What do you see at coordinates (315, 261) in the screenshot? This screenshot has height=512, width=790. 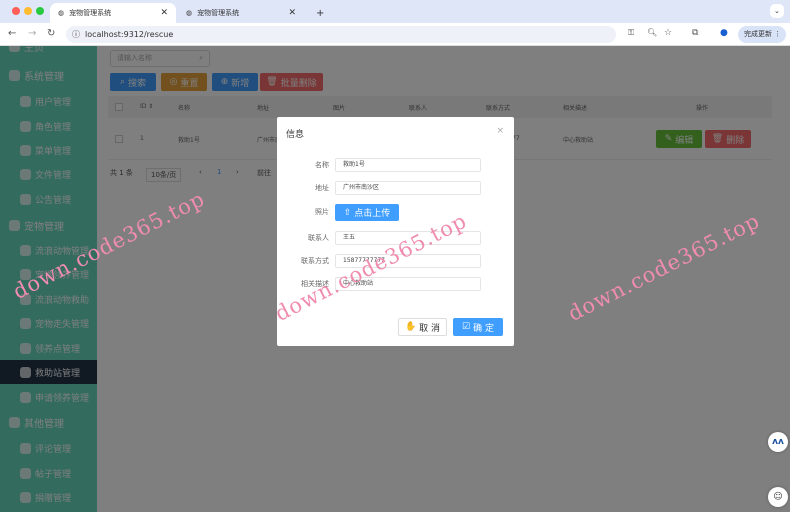 I see `label-phone: 联系方式` at bounding box center [315, 261].